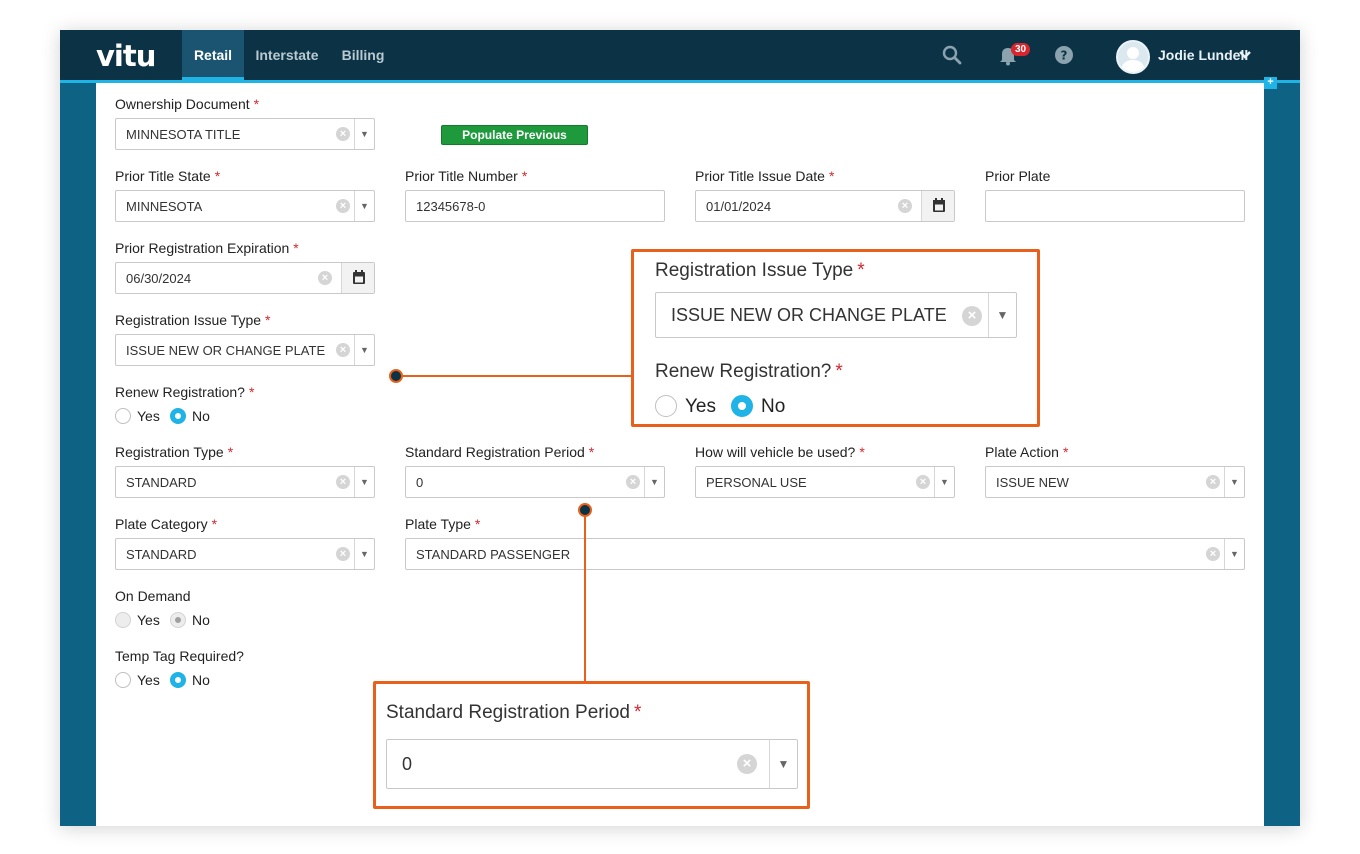  I want to click on ownership-document-select: MINNESOTA TITLE × ▼, so click(245, 134).